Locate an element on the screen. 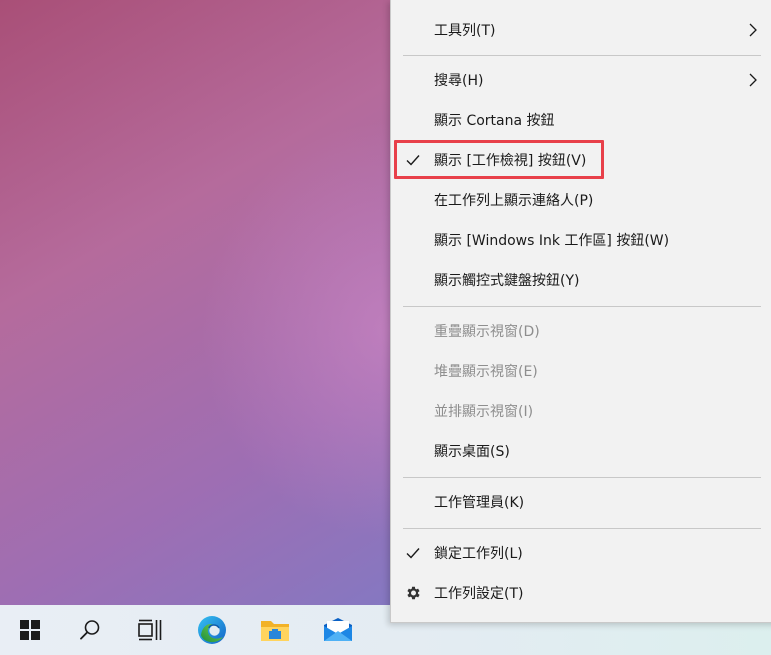  menu-item-label: 搜尋(H) is located at coordinates (459, 81).